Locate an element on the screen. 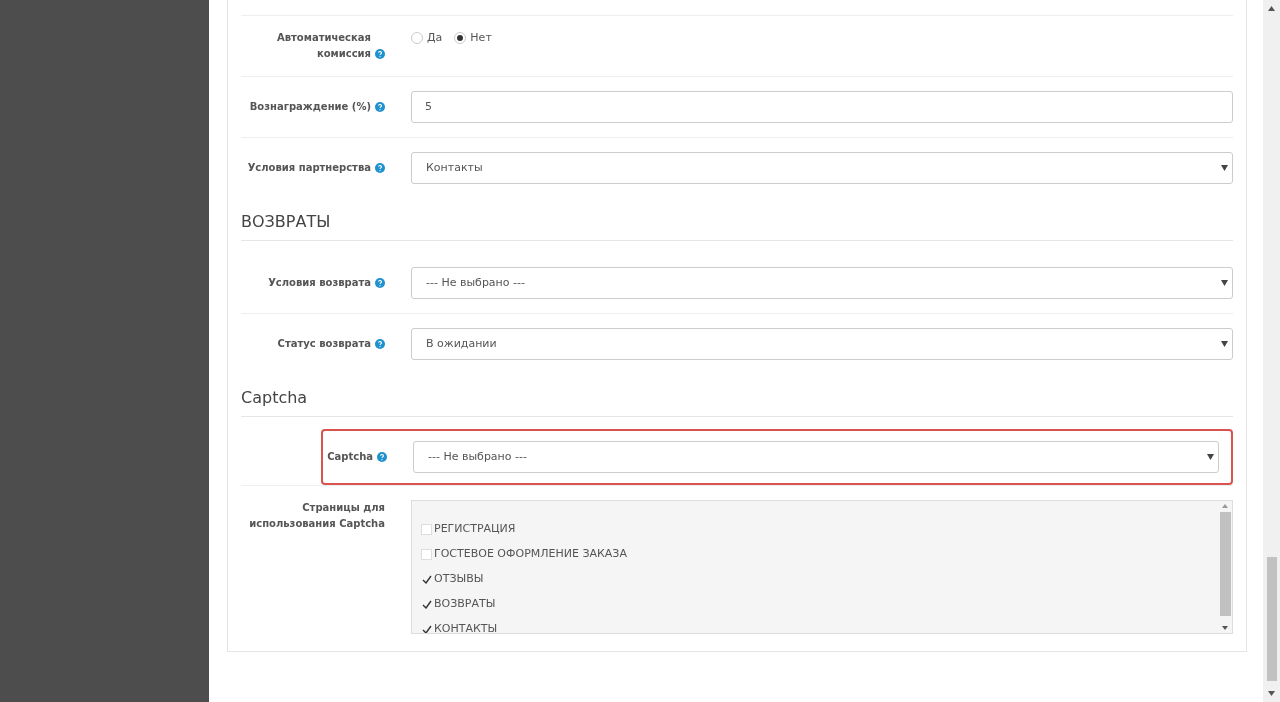 This screenshot has height=702, width=1280. field-label: Условия партнерства is located at coordinates (309, 168).